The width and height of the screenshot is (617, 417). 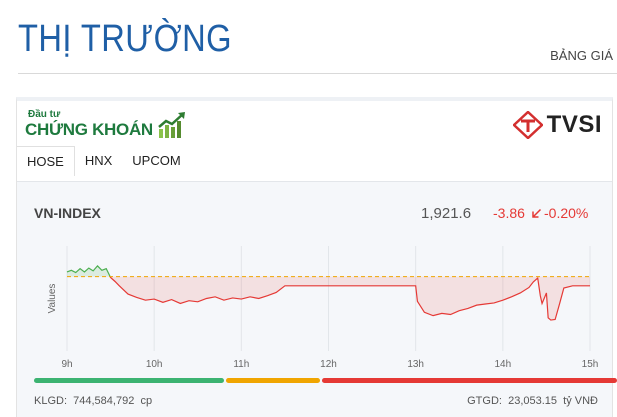 What do you see at coordinates (536, 213) in the screenshot?
I see `arrow-down-left-icon` at bounding box center [536, 213].